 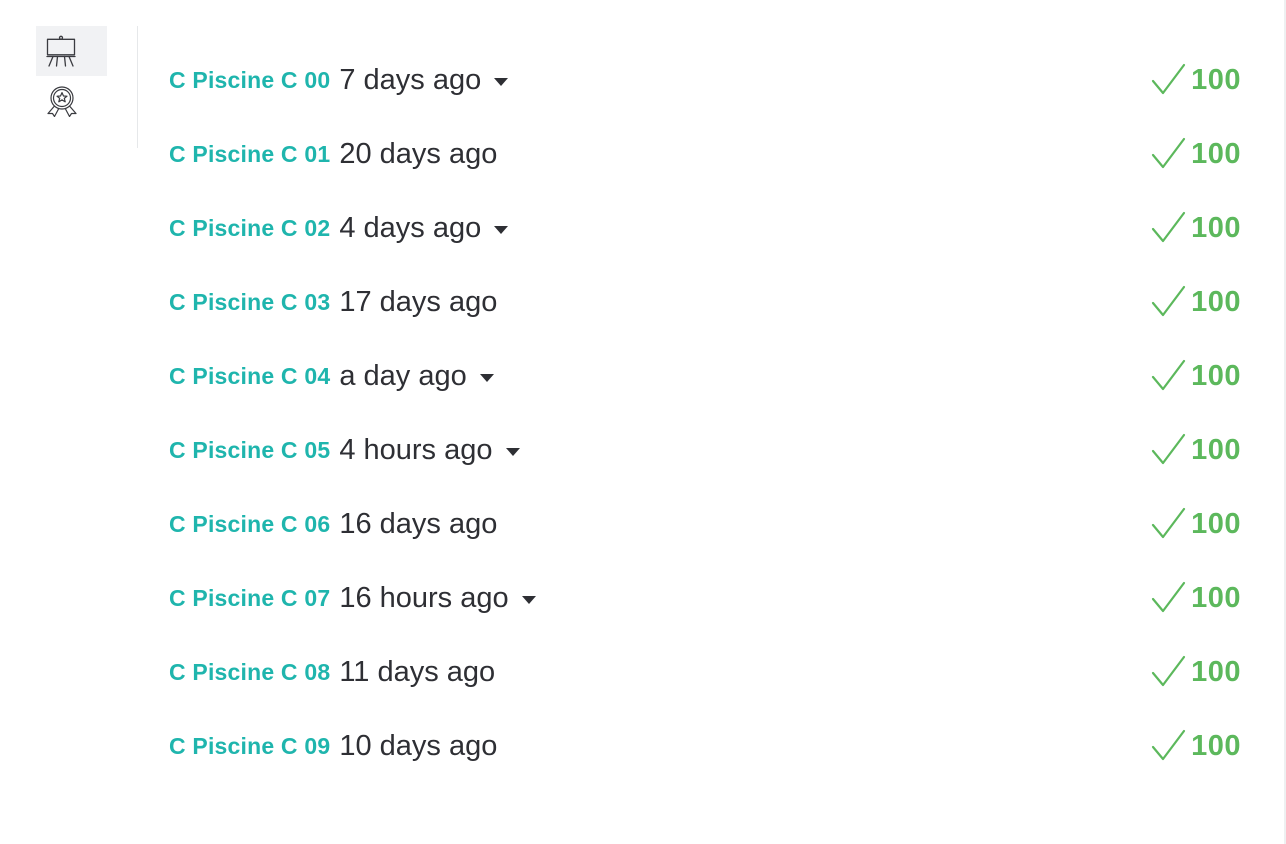 What do you see at coordinates (418, 523) in the screenshot?
I see `project-time-ago: 16 days ago` at bounding box center [418, 523].